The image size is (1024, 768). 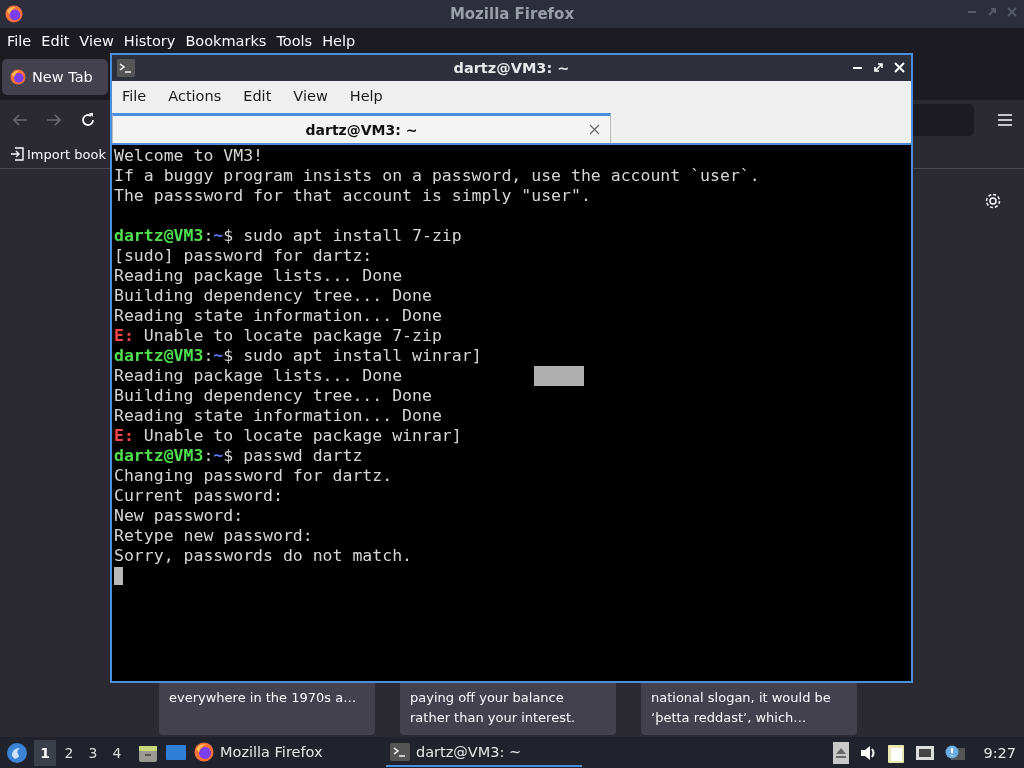 What do you see at coordinates (298, 356) in the screenshot?
I see `terminal-line: dartz@VM3:~$ sudo apt install winrar]` at bounding box center [298, 356].